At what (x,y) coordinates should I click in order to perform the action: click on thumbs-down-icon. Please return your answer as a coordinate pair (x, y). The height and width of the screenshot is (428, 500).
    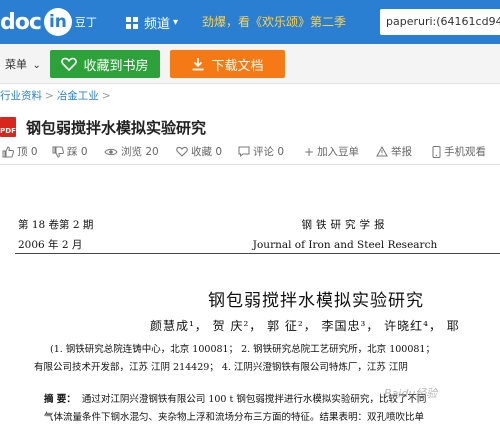
    Looking at the image, I should click on (58, 152).